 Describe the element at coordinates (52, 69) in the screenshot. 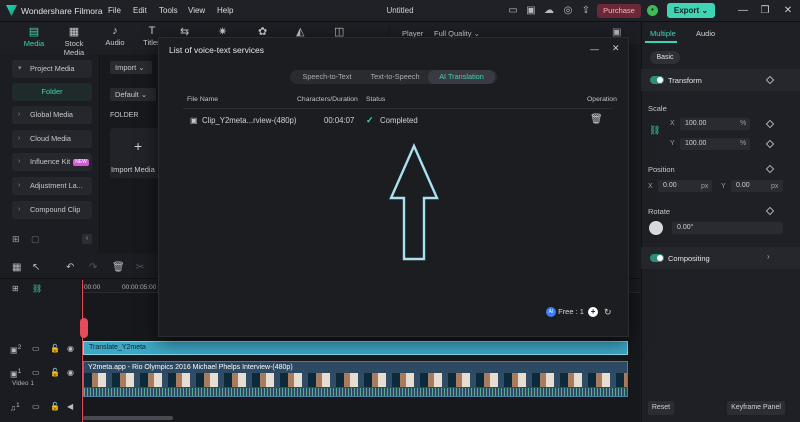

I see `sidebar-item-project-media: ▾ Project Media` at that location.